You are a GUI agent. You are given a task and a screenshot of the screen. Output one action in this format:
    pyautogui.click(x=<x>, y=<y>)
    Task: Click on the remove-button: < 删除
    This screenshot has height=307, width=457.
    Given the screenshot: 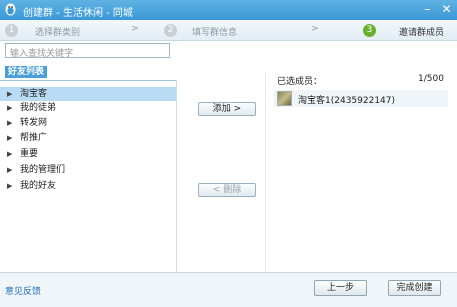 What is the action you would take?
    pyautogui.click(x=227, y=190)
    